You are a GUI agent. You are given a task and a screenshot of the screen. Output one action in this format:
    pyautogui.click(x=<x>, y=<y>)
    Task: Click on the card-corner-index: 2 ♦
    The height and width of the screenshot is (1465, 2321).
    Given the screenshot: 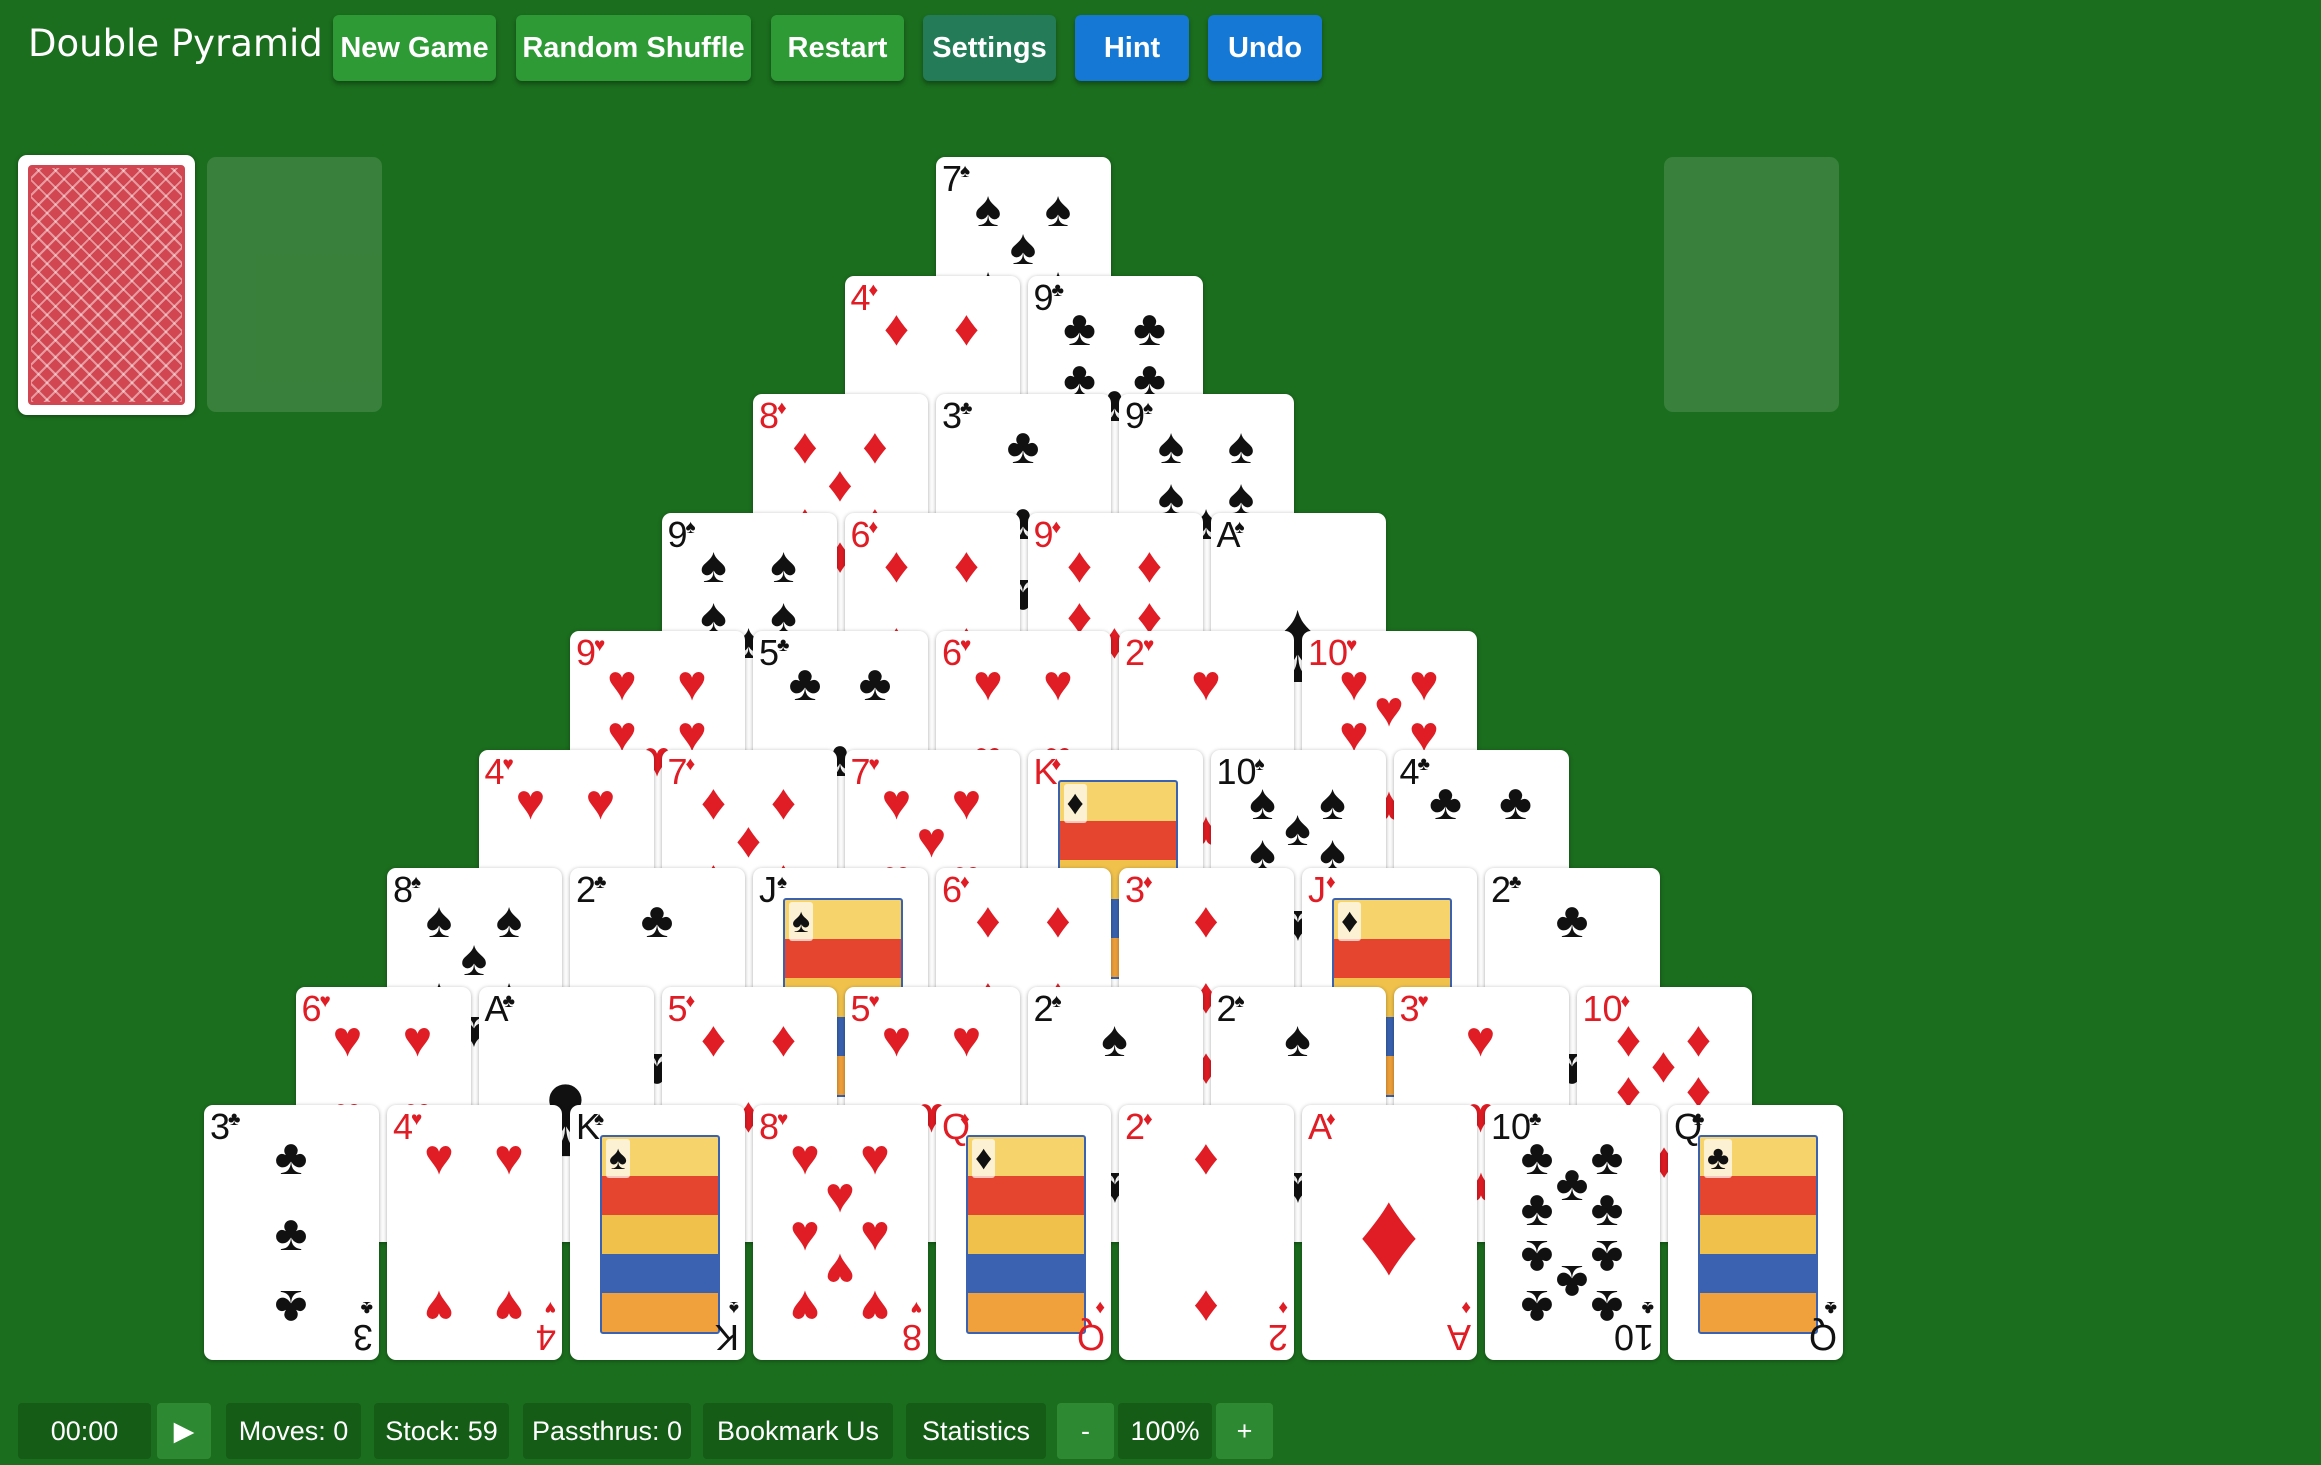 What is the action you would take?
    pyautogui.click(x=1278, y=1327)
    